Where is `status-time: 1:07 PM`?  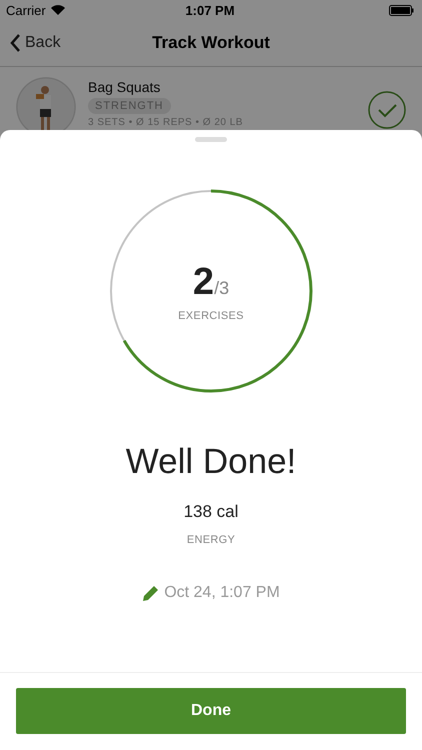 status-time: 1:07 PM is located at coordinates (210, 10).